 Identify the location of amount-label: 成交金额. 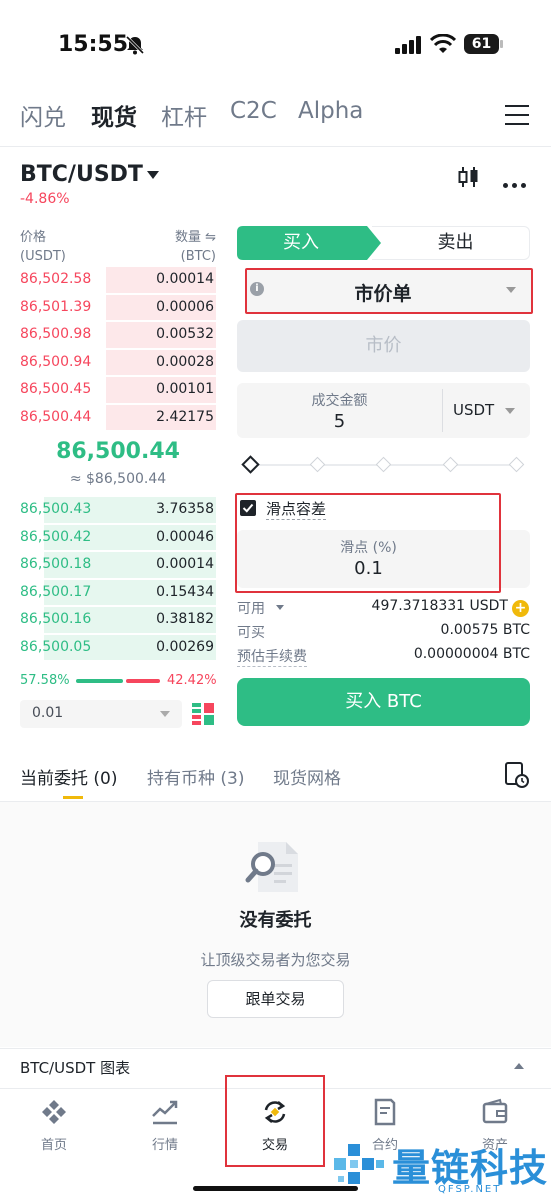
(339, 401).